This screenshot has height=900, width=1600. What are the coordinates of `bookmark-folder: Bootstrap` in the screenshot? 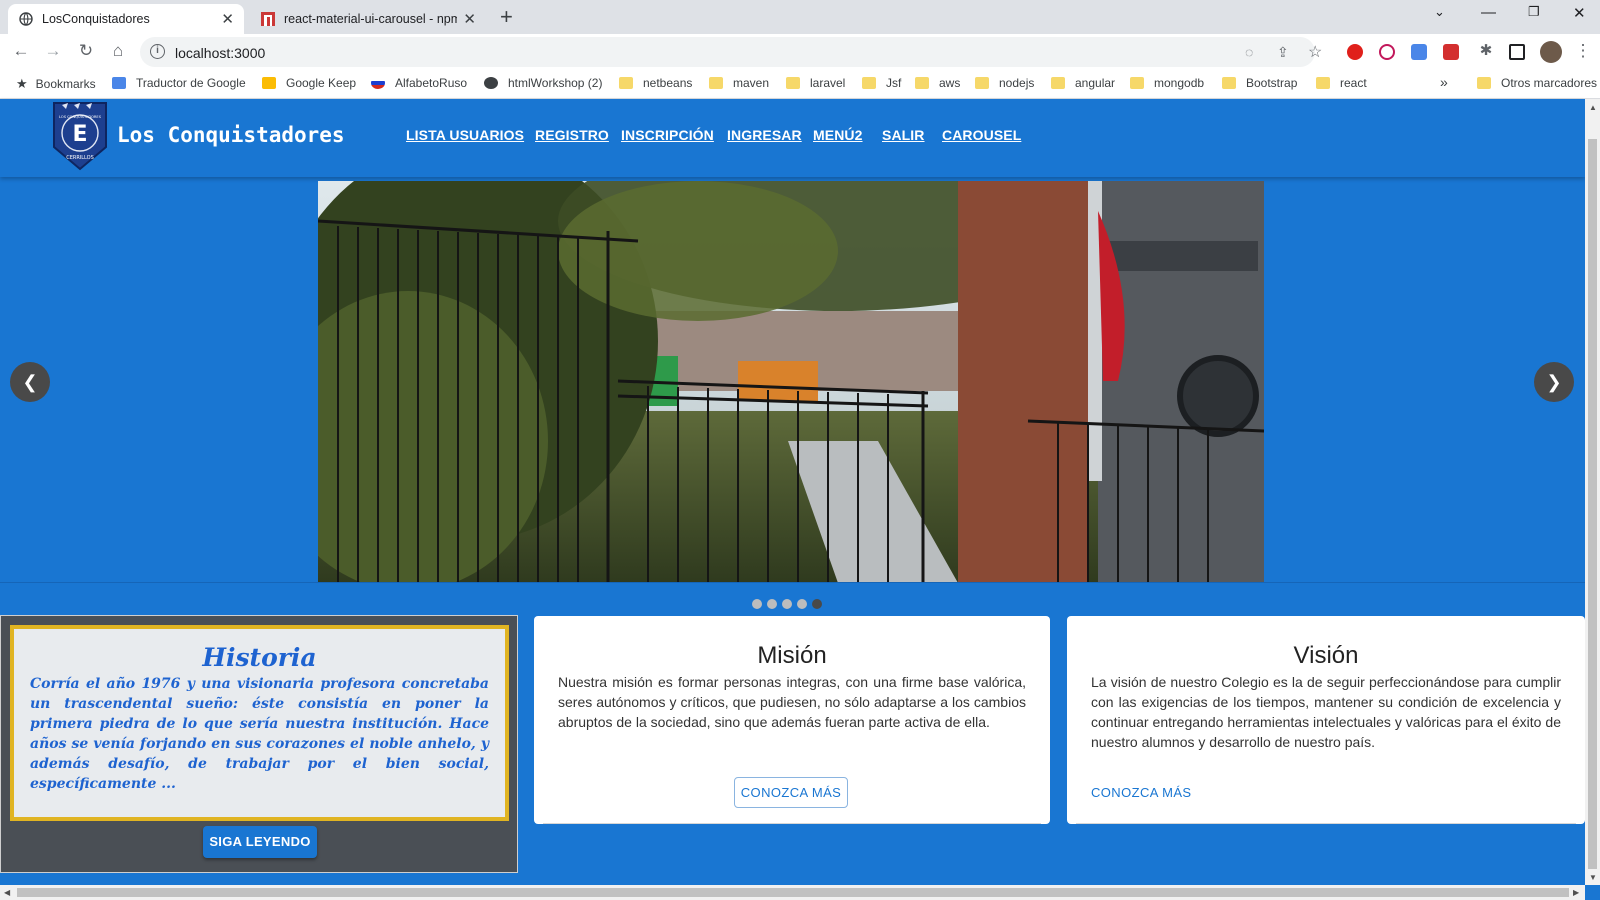 It's located at (1259, 83).